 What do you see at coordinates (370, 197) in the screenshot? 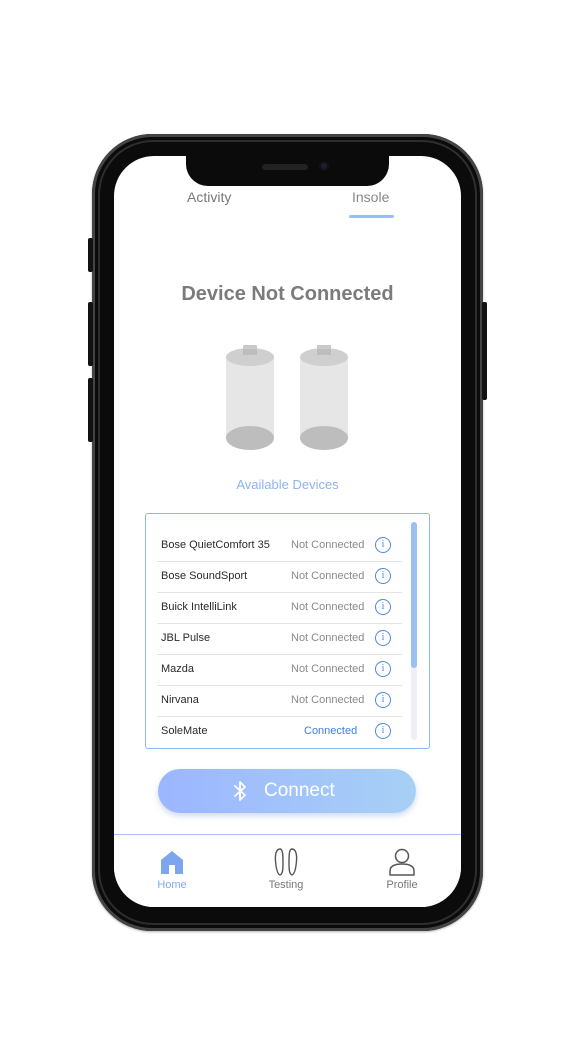
I see `tab-insole: Insole` at bounding box center [370, 197].